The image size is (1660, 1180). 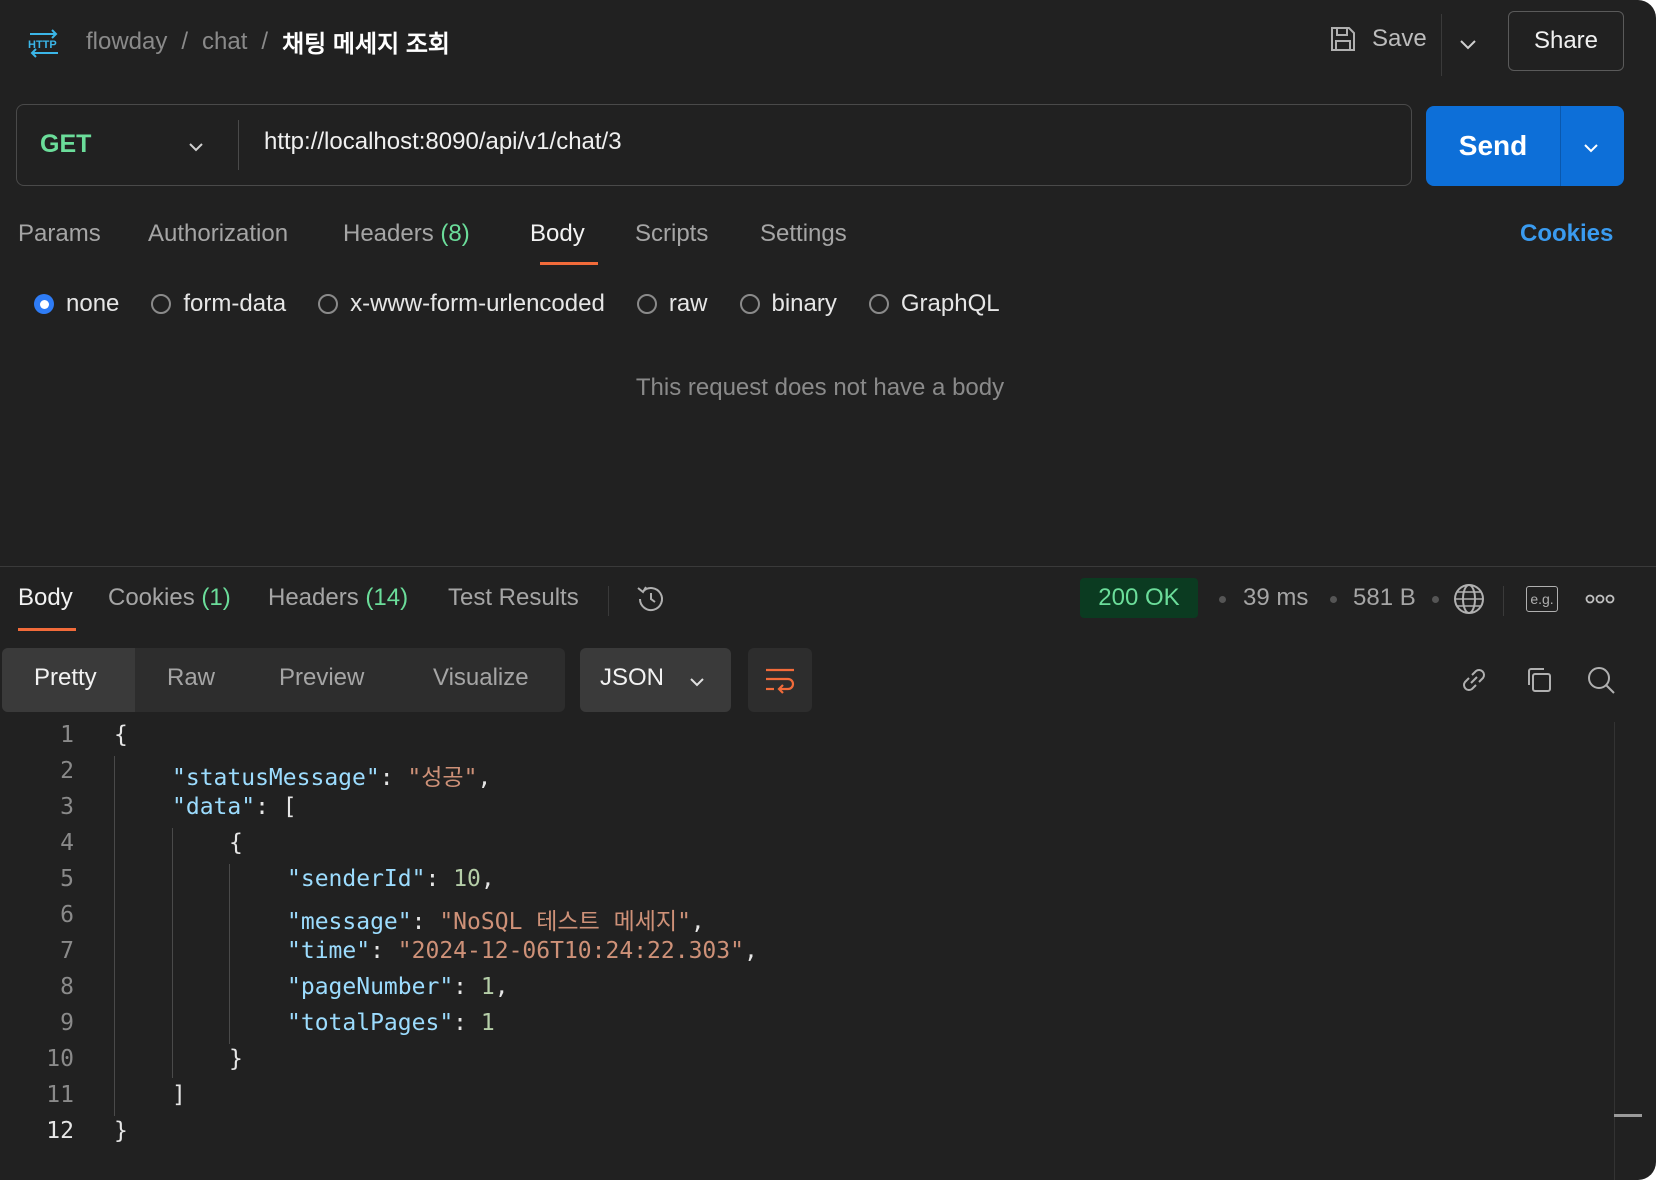 What do you see at coordinates (1384, 598) in the screenshot?
I see `response-size: 581 B` at bounding box center [1384, 598].